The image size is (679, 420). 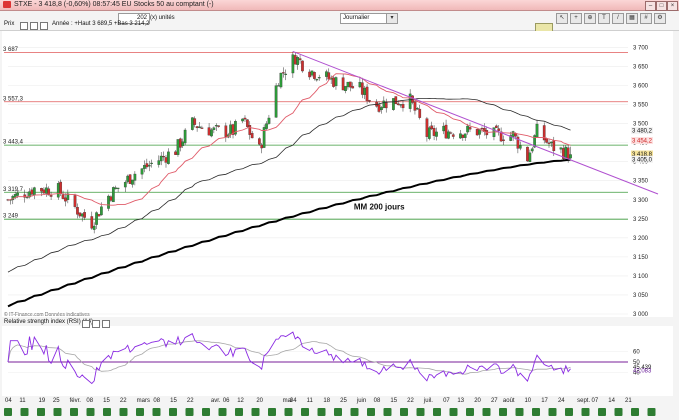 What do you see at coordinates (641, 296) in the screenshot?
I see `y-tick-label: 3 050` at bounding box center [641, 296].